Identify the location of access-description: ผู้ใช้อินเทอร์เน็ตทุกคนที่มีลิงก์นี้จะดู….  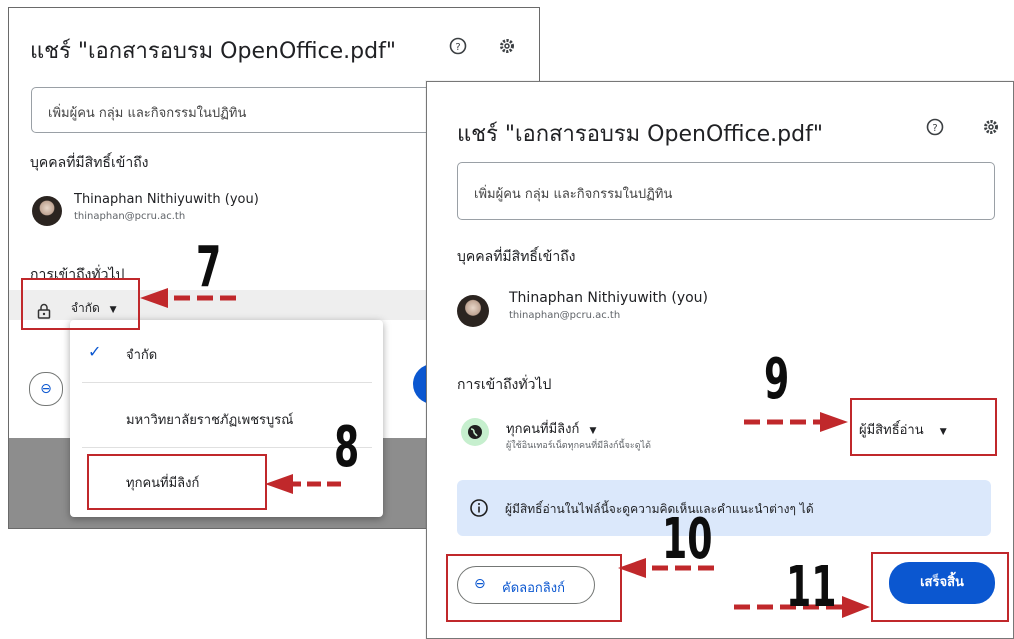
(578, 446).